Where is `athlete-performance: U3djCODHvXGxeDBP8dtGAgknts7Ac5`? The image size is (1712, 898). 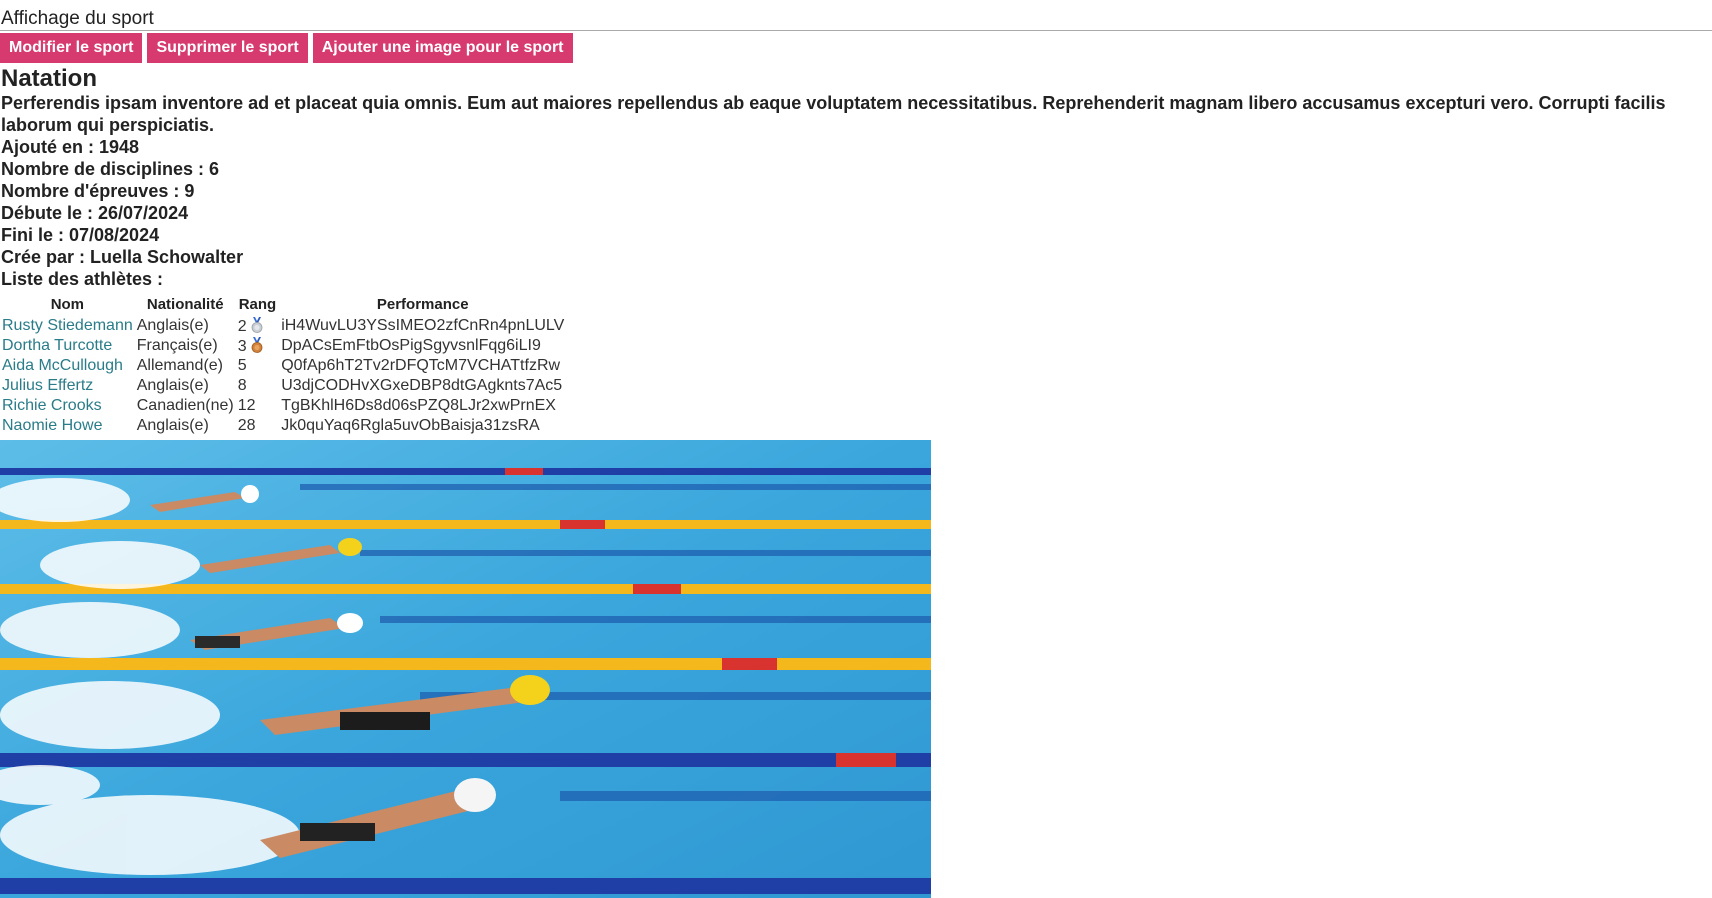
athlete-performance: U3djCODHvXGxeDBP8dtGAgknts7Ac5 is located at coordinates (422, 385).